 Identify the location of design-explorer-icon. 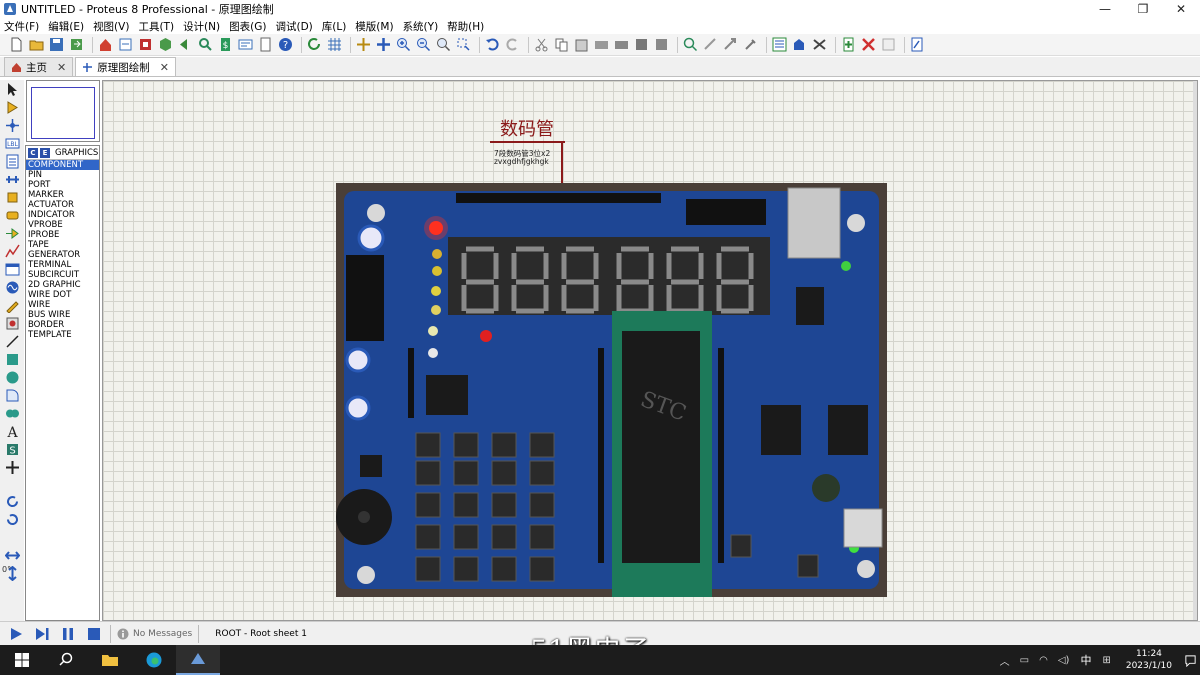
(205, 44).